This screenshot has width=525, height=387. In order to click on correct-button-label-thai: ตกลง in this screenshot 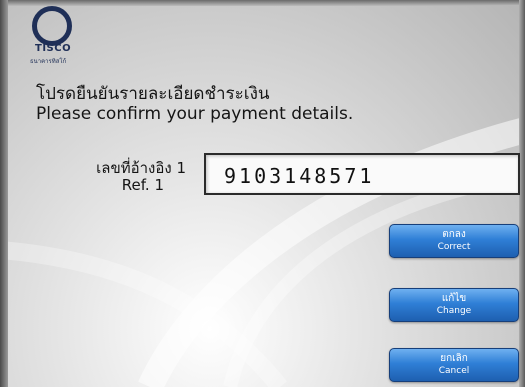, I will do `click(454, 234)`.